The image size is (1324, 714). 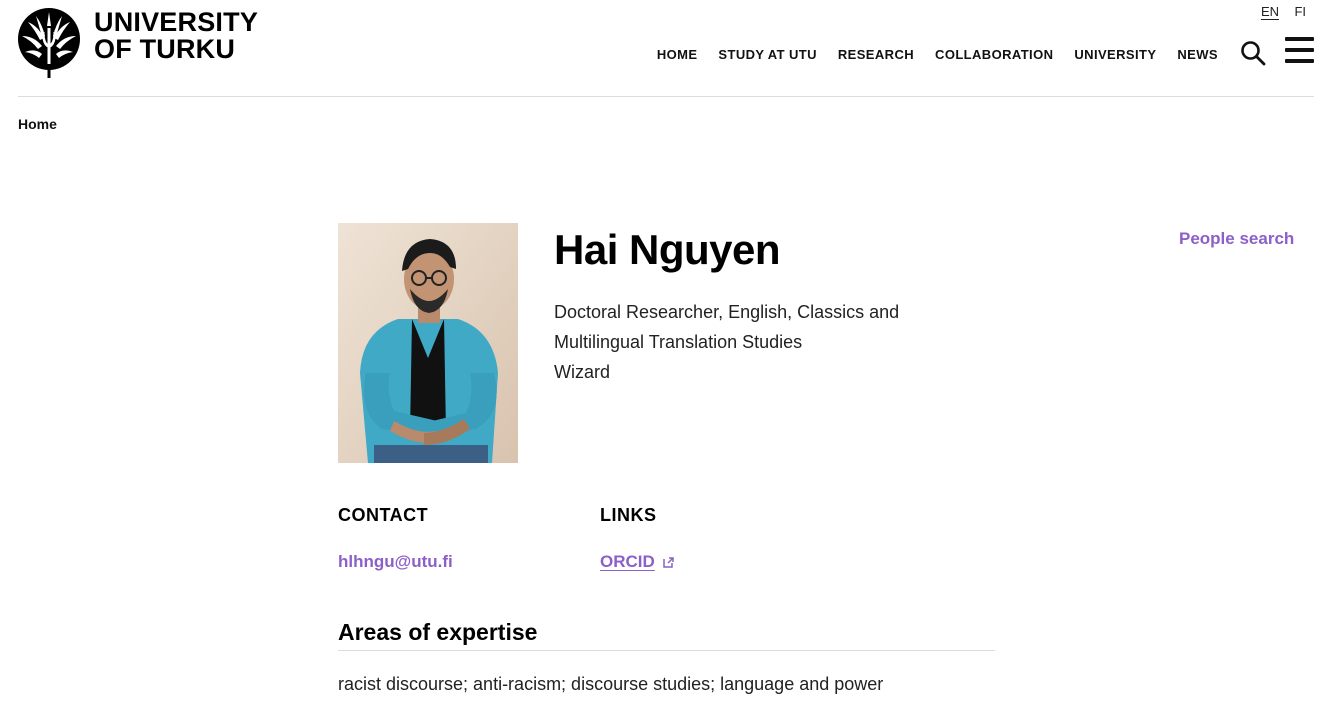 I want to click on header-divider, so click(x=666, y=96).